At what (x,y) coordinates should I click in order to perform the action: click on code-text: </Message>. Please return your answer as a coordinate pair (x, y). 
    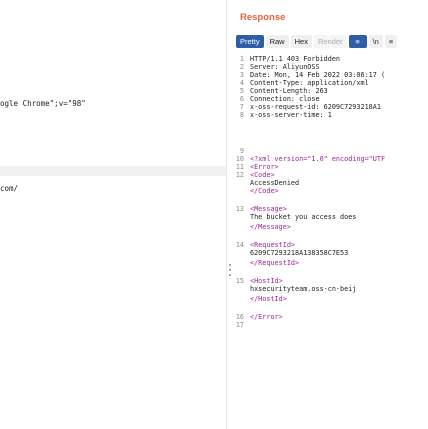
    Looking at the image, I should click on (270, 227).